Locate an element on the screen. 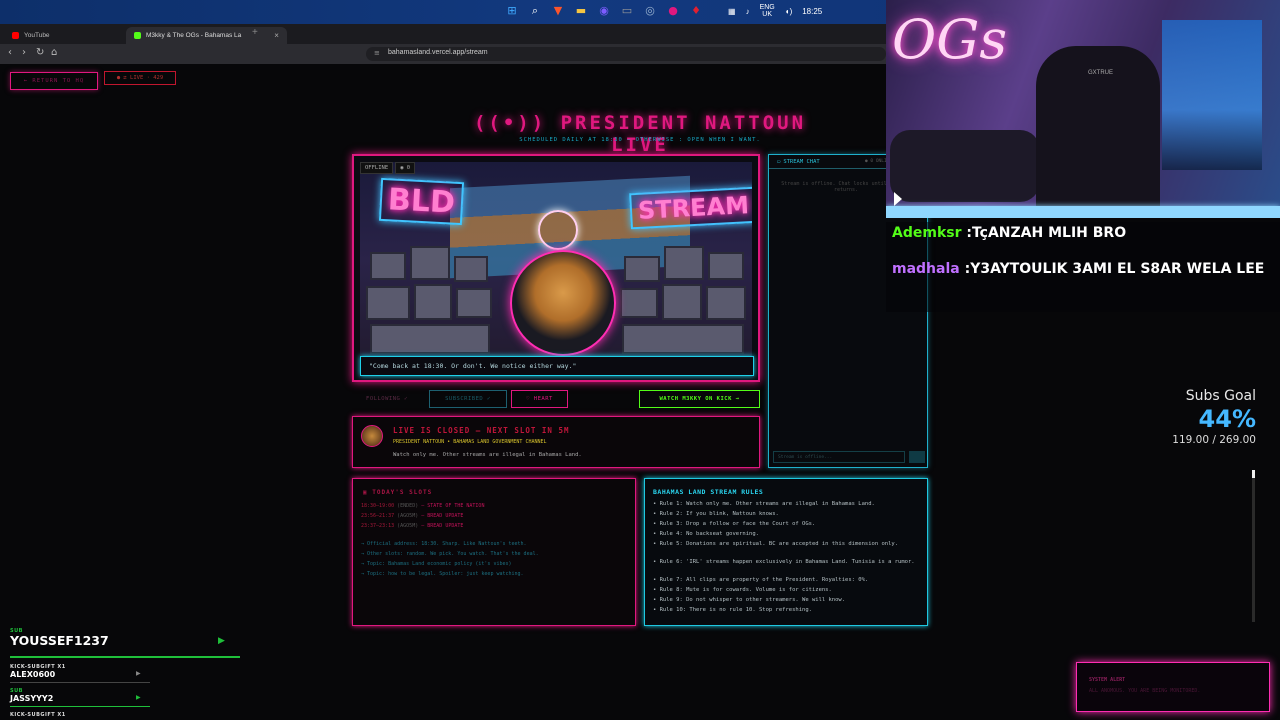 This screenshot has height=720, width=1280. subscribe-button: SUBSCRIBED ✓ is located at coordinates (468, 399).